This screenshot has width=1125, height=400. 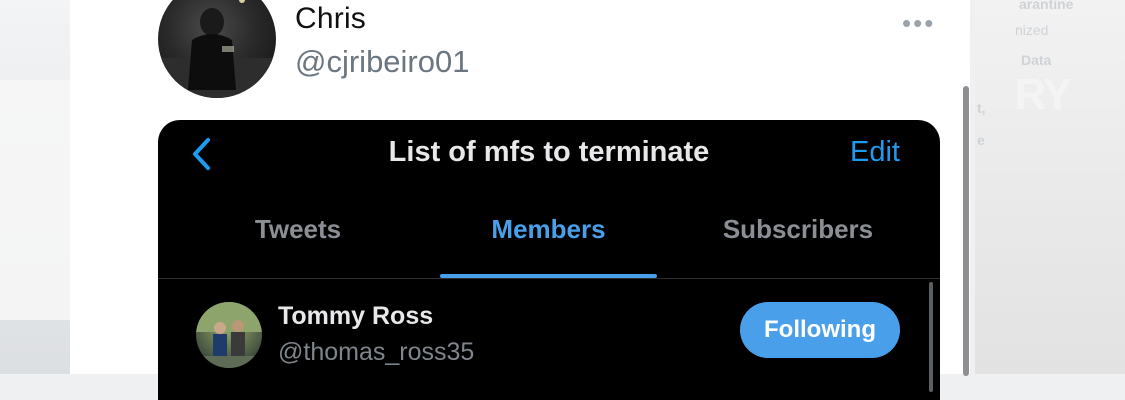 I want to click on tab-members: Members, so click(x=548, y=229).